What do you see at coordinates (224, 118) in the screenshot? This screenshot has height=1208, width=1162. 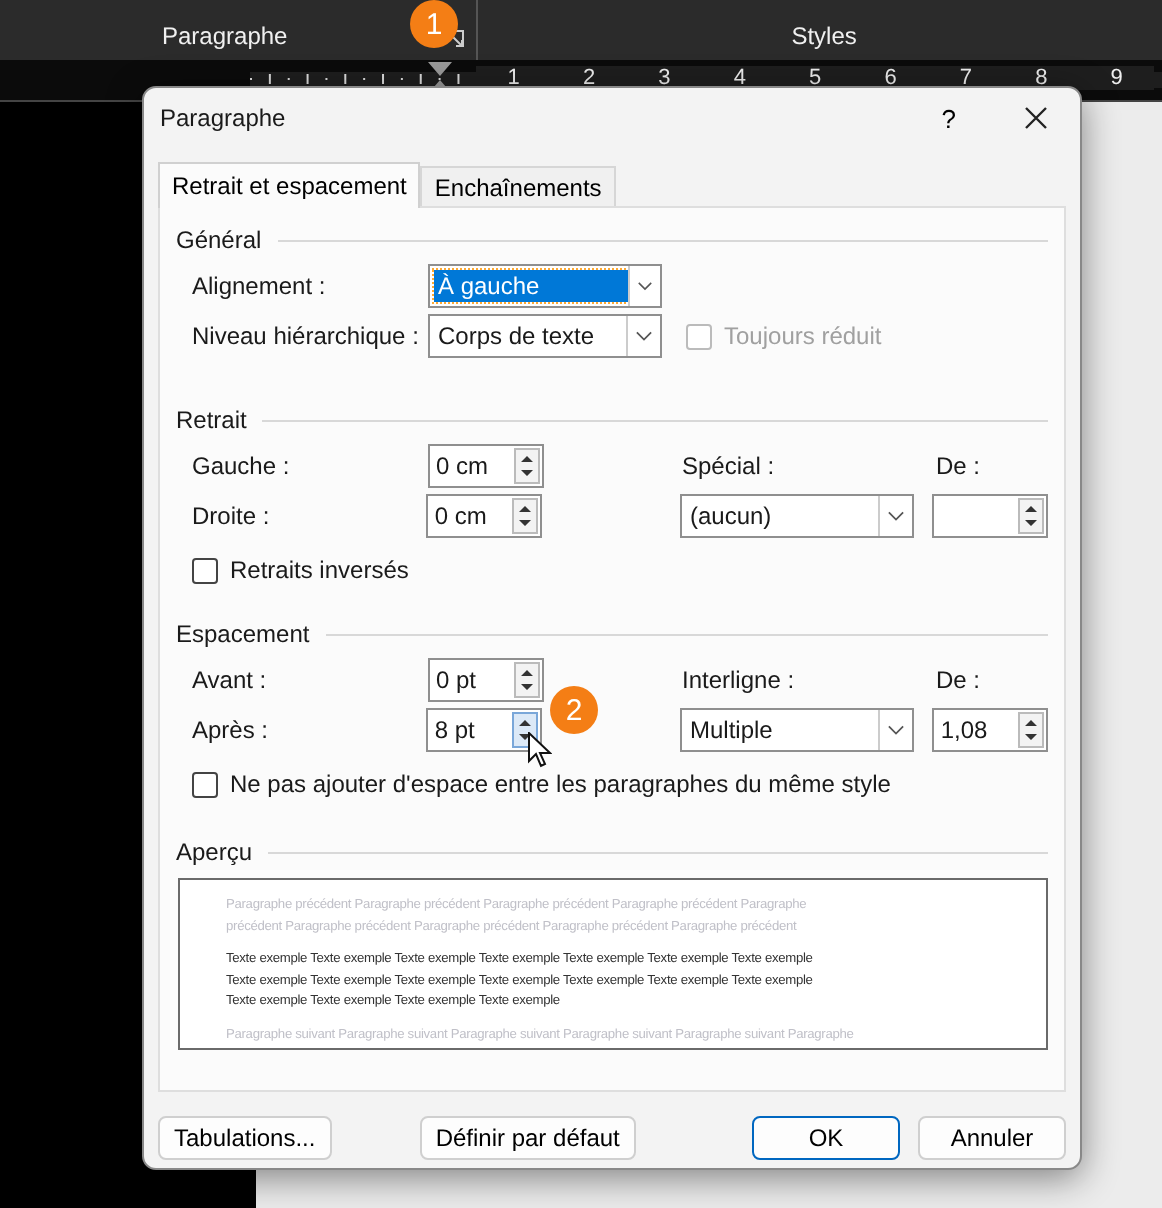 I see `dialog-title: Paragraphe` at bounding box center [224, 118].